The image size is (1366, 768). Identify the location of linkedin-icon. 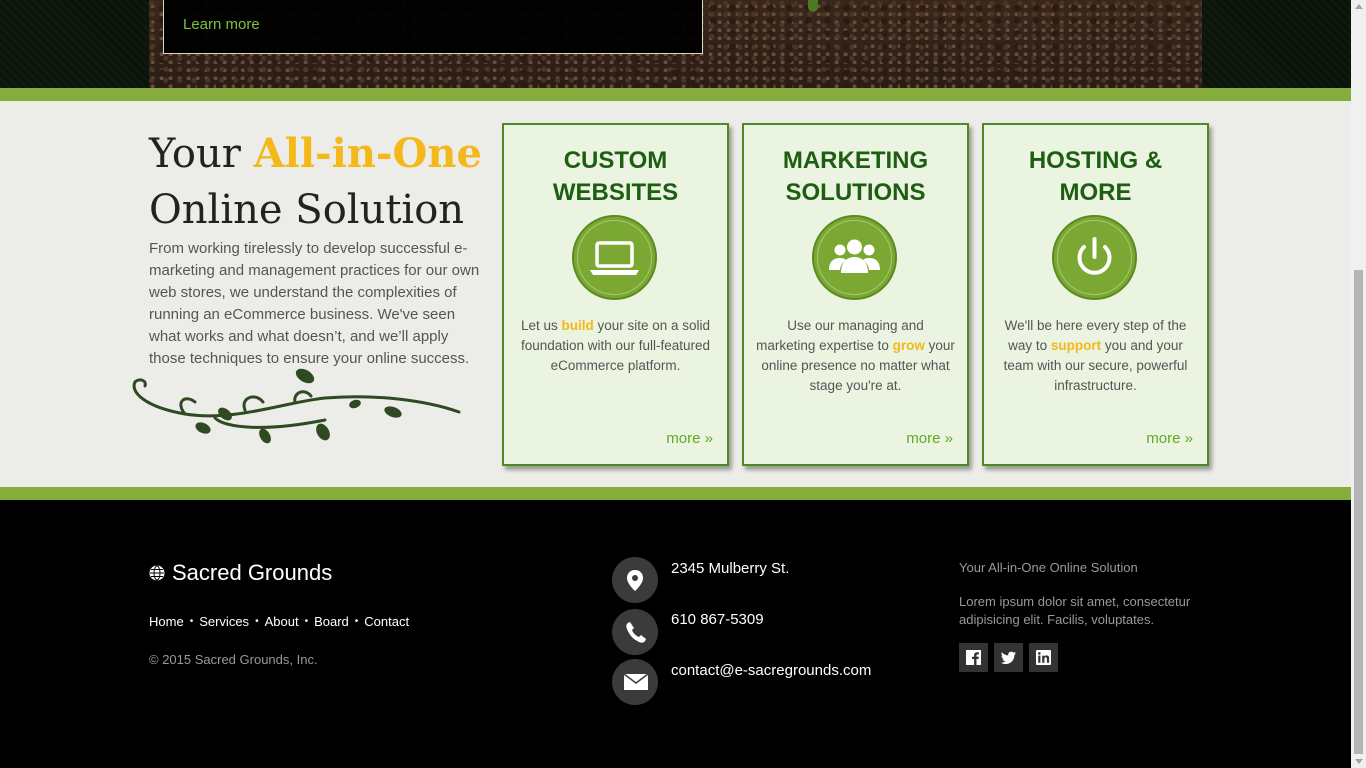
(1043, 657).